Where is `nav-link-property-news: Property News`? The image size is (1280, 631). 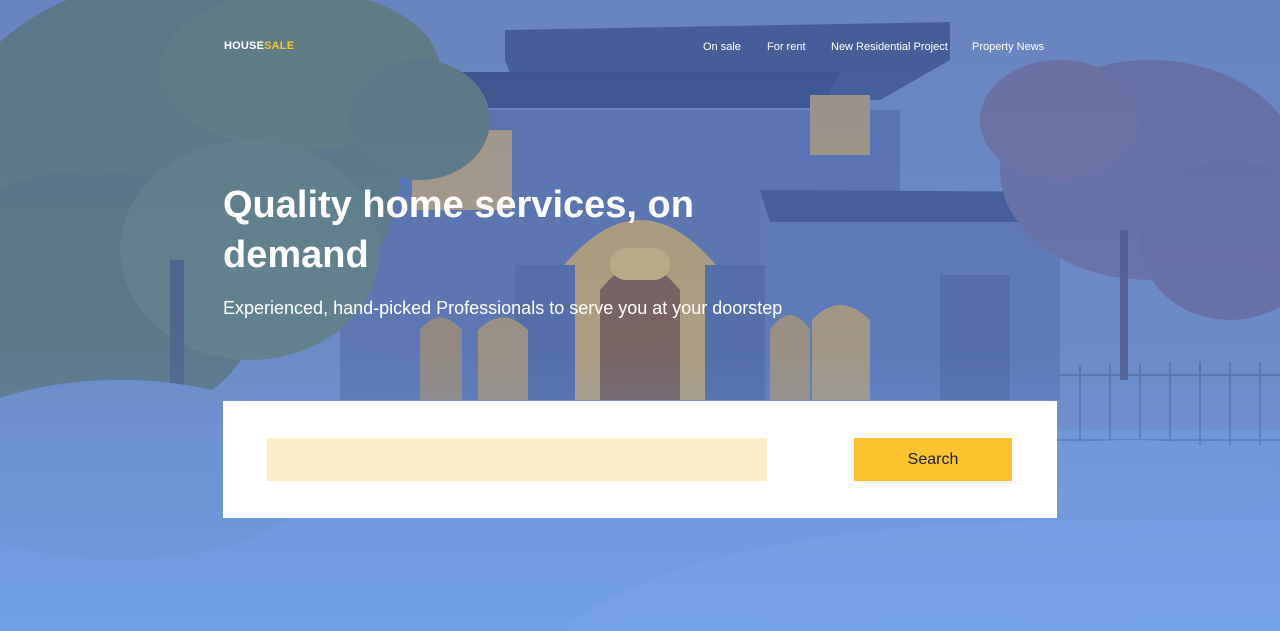 nav-link-property-news: Property News is located at coordinates (1008, 47).